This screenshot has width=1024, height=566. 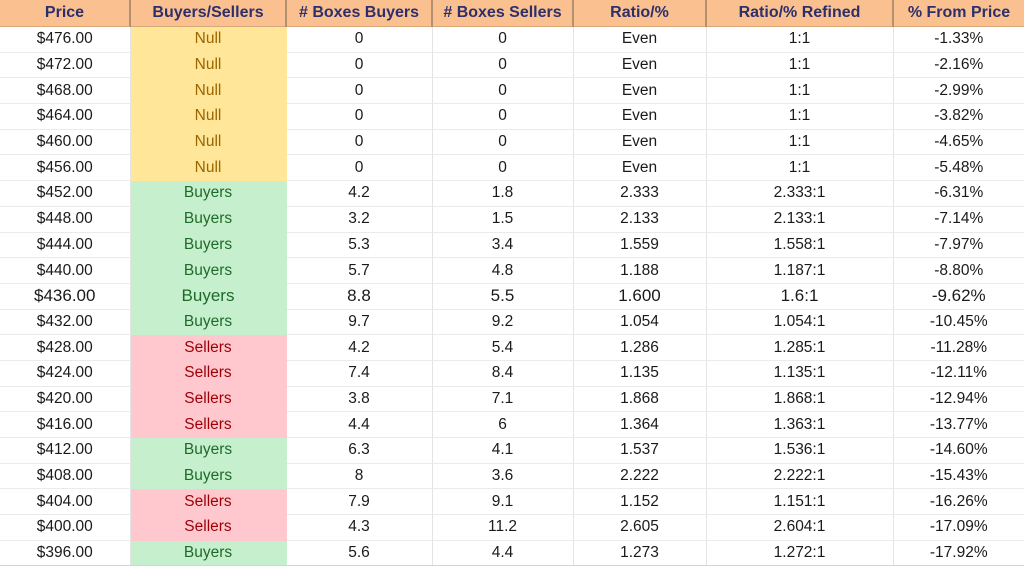 I want to click on cell-price: $476.00, so click(x=65, y=39).